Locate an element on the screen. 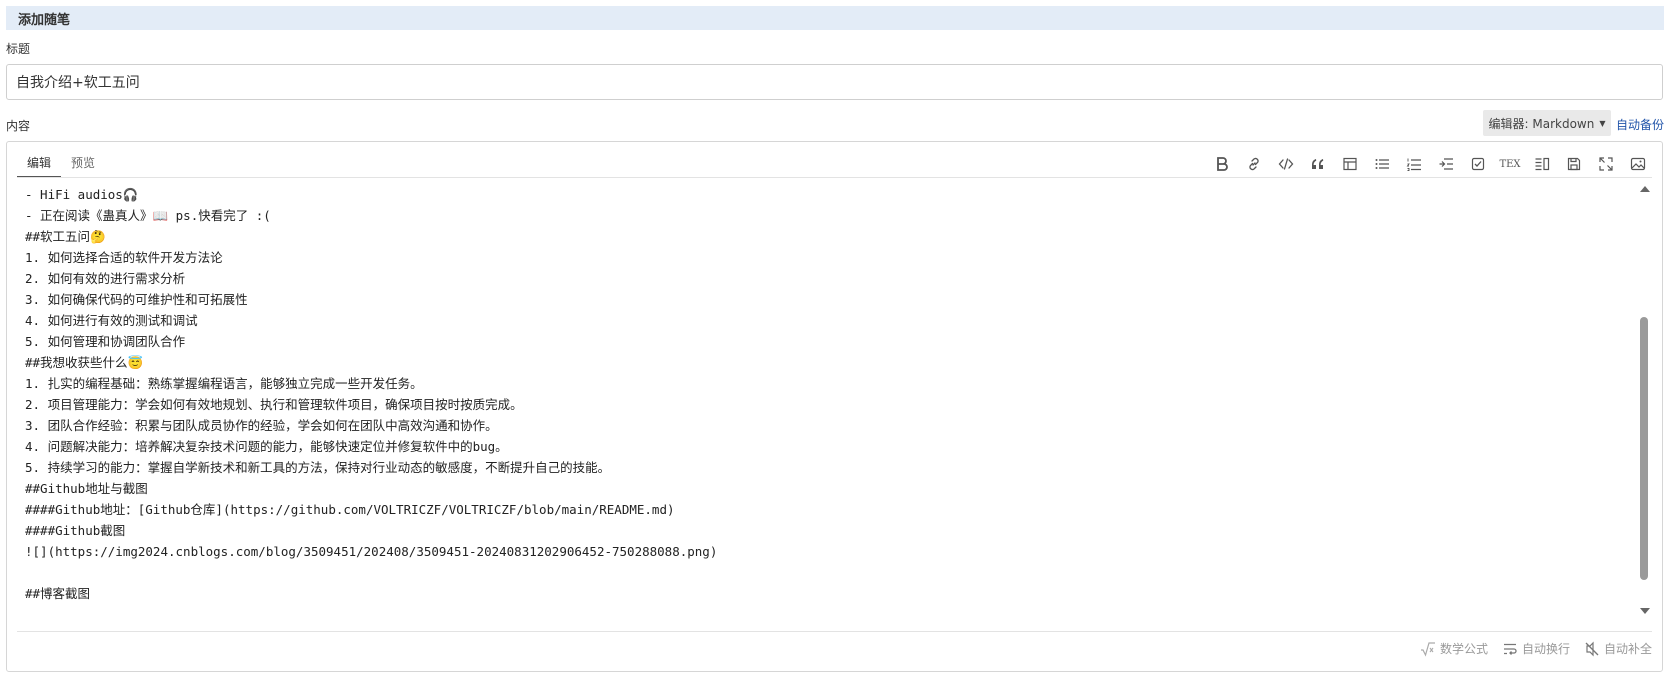 Image resolution: width=1670 pixels, height=676 pixels. content-line: ##Github地址与截图 is located at coordinates (86, 488).